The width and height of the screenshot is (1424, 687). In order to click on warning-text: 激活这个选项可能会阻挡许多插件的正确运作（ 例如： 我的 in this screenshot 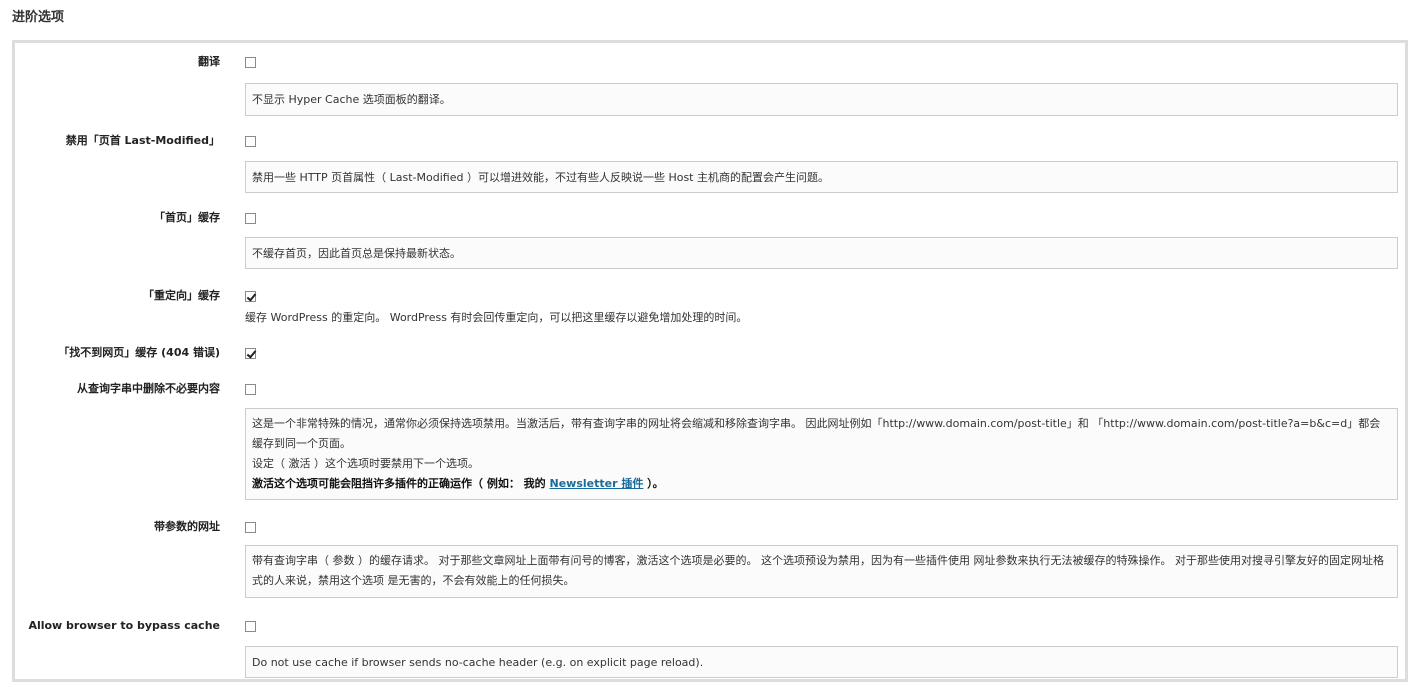, I will do `click(401, 483)`.